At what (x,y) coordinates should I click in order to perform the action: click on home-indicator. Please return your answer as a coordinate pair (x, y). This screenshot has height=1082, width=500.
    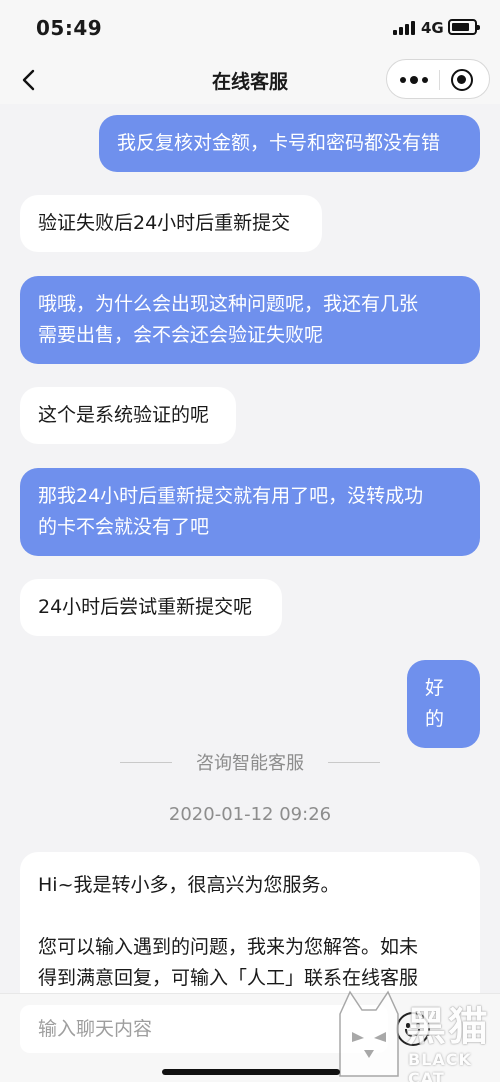
    Looking at the image, I should click on (251, 1072).